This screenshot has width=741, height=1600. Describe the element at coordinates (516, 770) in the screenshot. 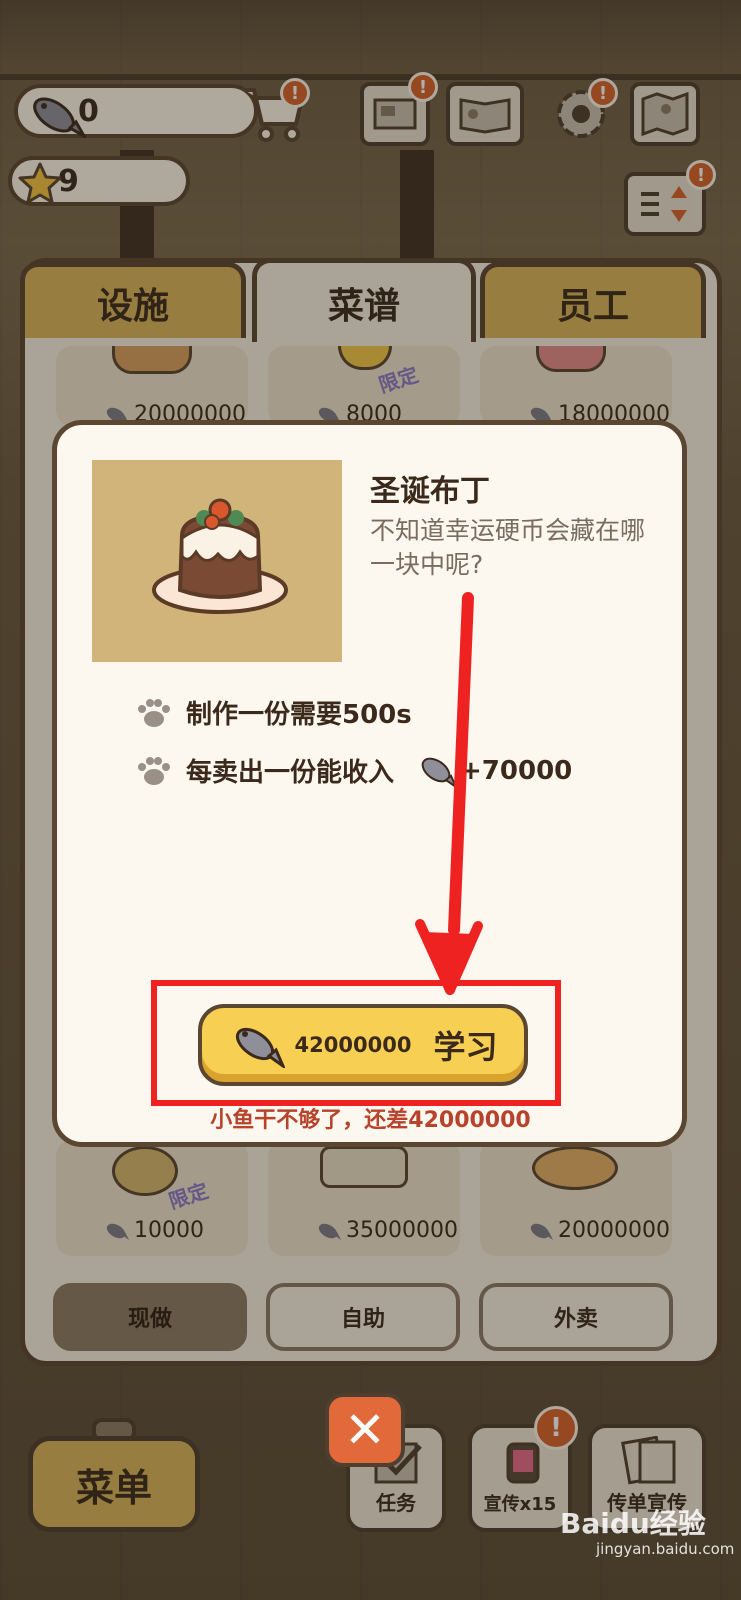

I see `income-value: +70000` at that location.